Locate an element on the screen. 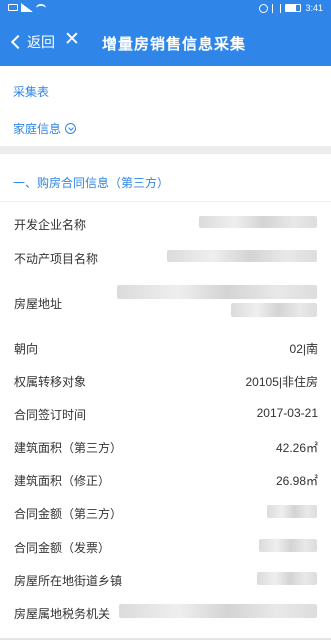  field-value: 42.26㎡ is located at coordinates (296, 448).